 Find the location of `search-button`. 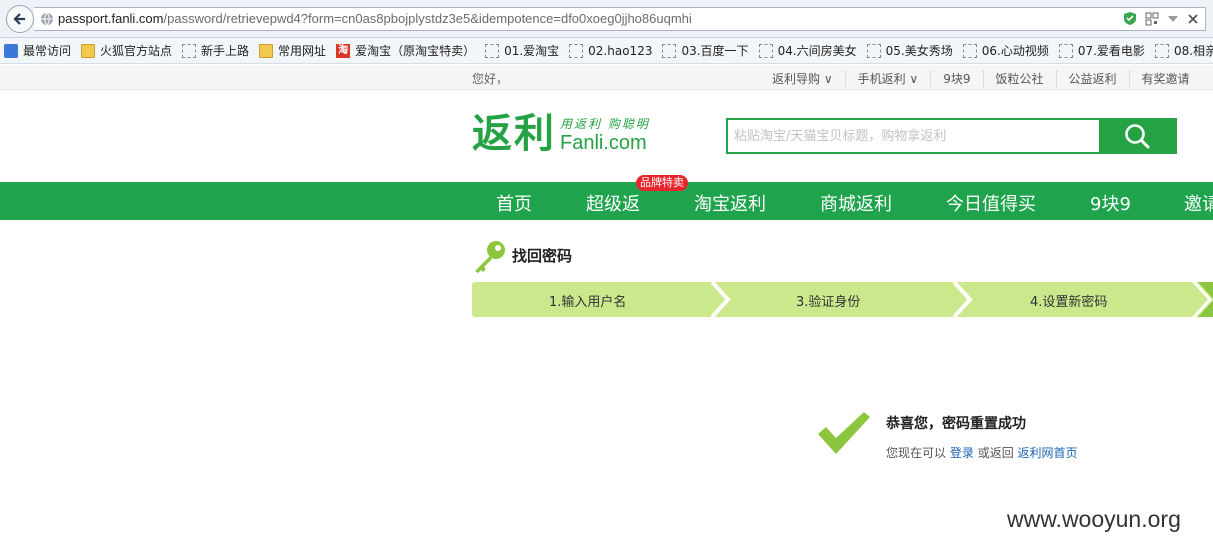

search-button is located at coordinates (1137, 136).